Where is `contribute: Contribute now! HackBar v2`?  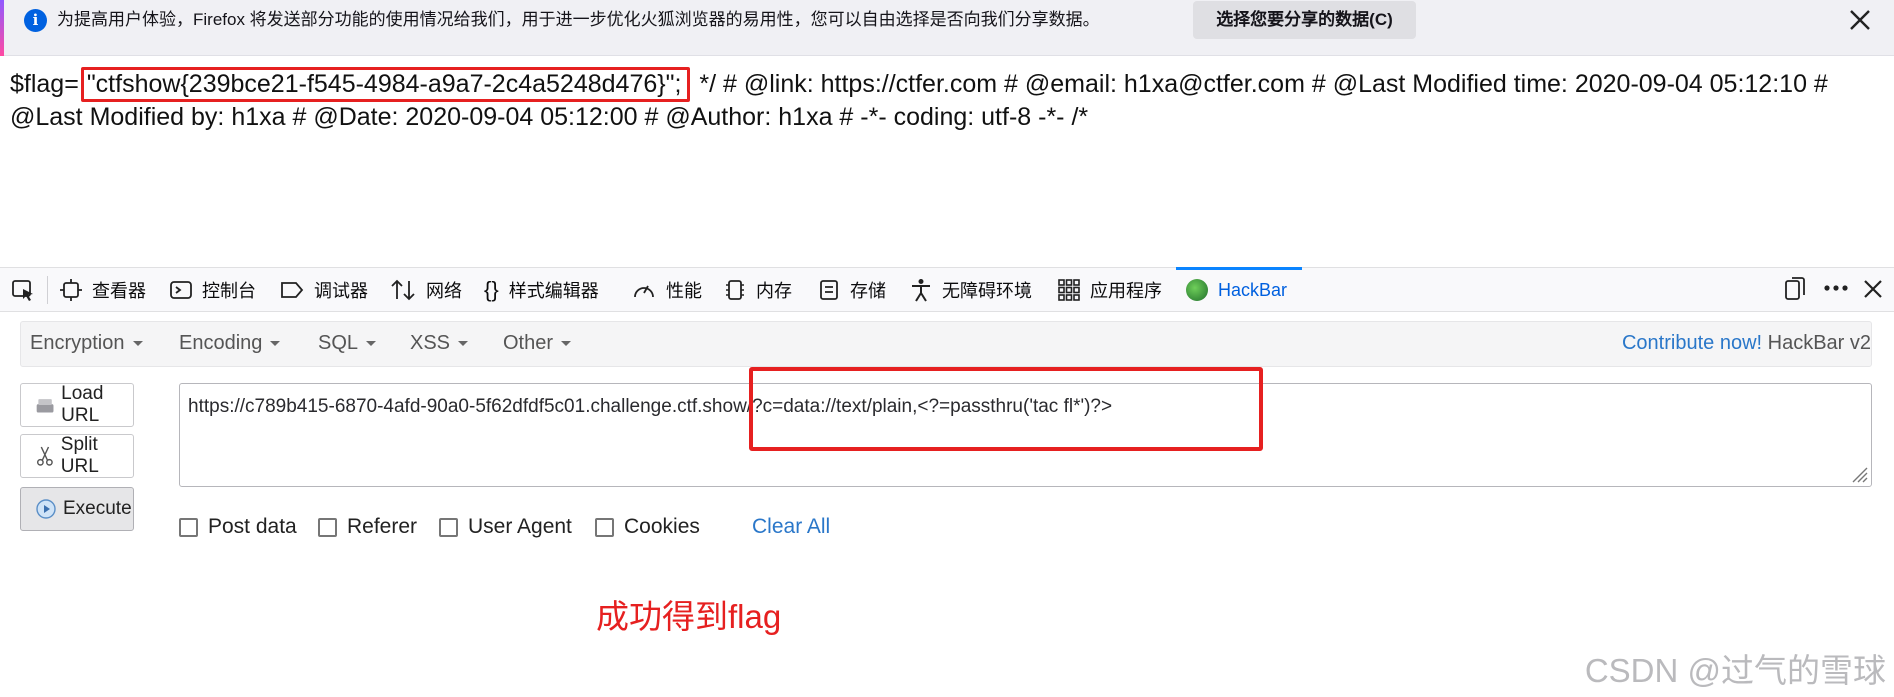 contribute: Contribute now! HackBar v2 is located at coordinates (1746, 343).